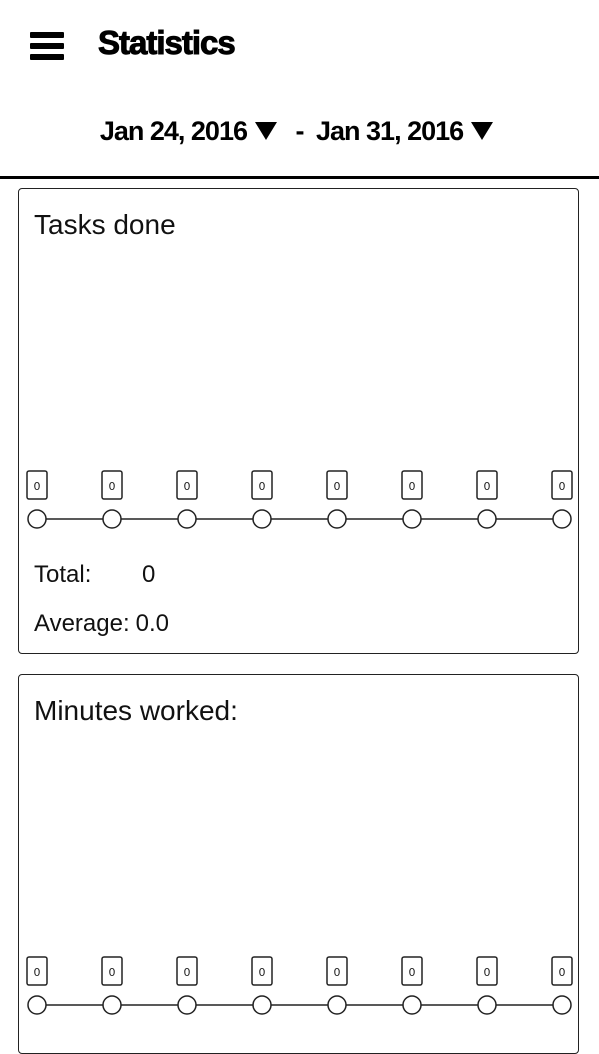  I want to click on start-date-picker: Jan 24, 2016, so click(195, 131).